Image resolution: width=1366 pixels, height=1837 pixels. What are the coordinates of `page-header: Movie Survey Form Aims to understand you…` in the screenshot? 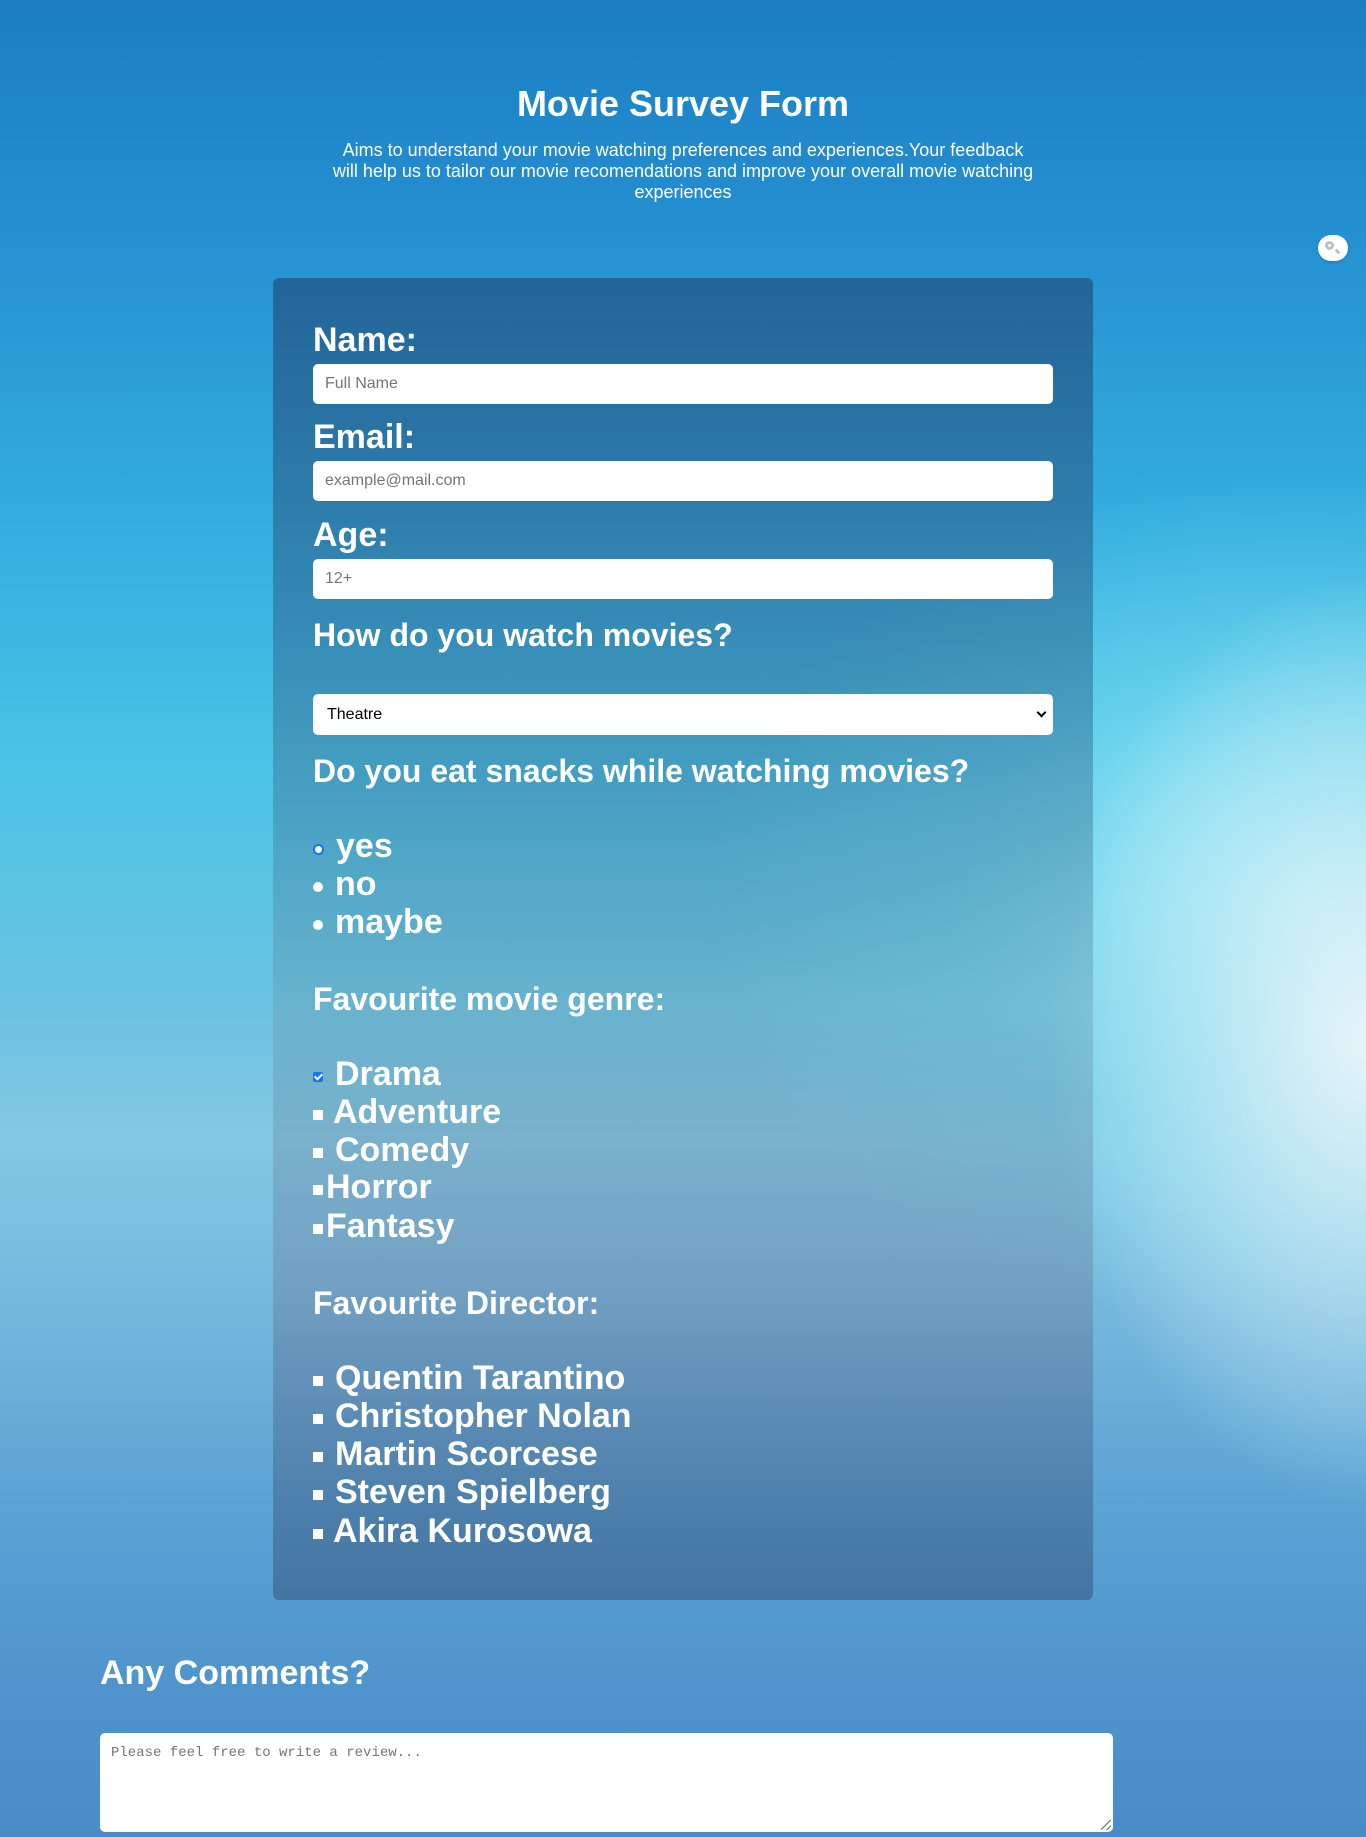 It's located at (683, 142).